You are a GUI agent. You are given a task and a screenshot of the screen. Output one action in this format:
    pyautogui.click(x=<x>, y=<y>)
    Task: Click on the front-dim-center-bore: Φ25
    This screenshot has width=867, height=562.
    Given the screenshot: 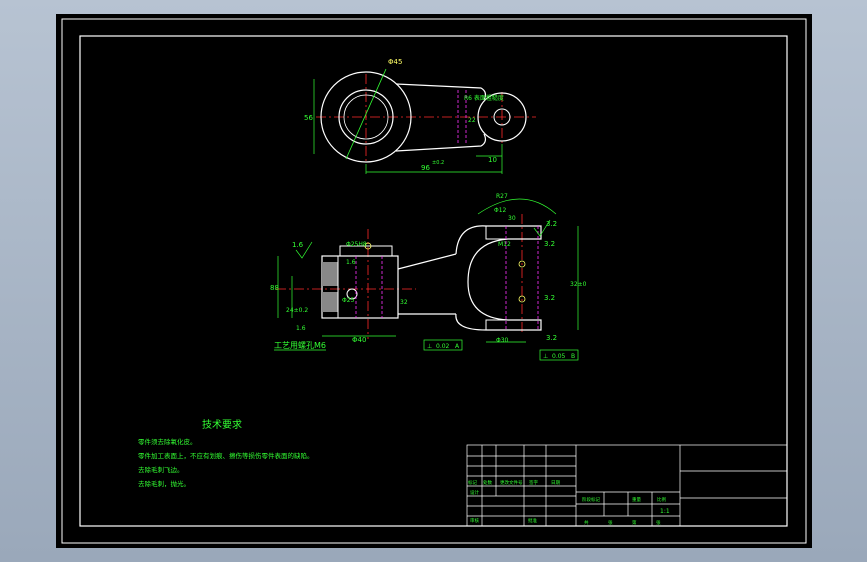 What is the action you would take?
    pyautogui.click(x=348, y=300)
    